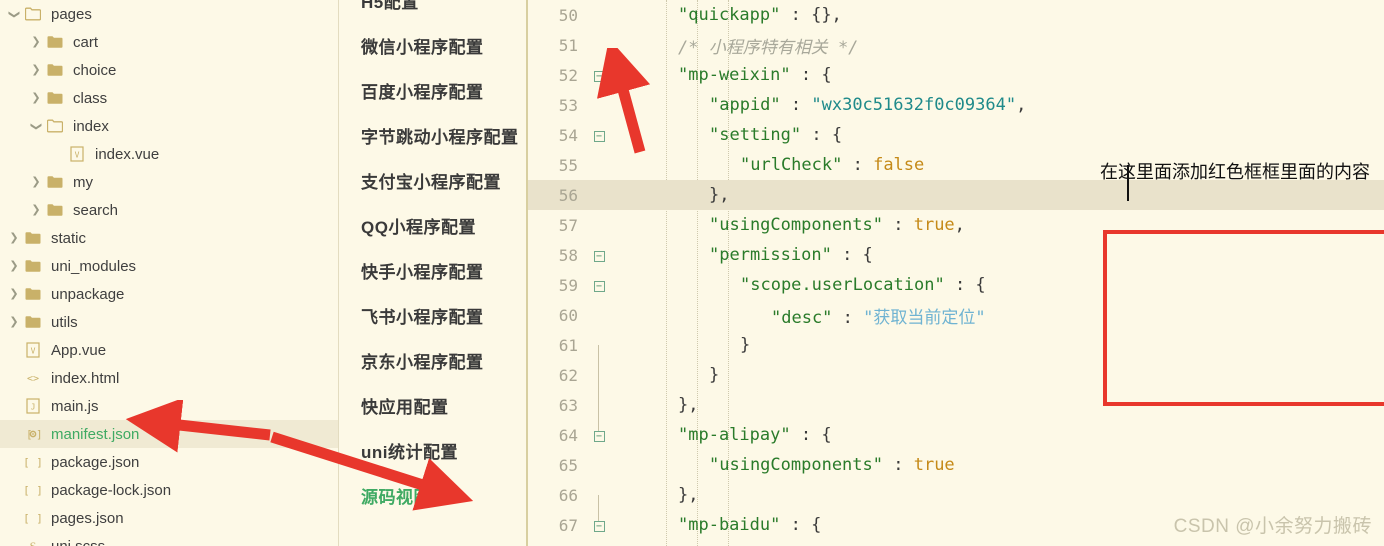 Image resolution: width=1384 pixels, height=546 pixels. Describe the element at coordinates (956, 195) in the screenshot. I see `code-line: 56},` at that location.